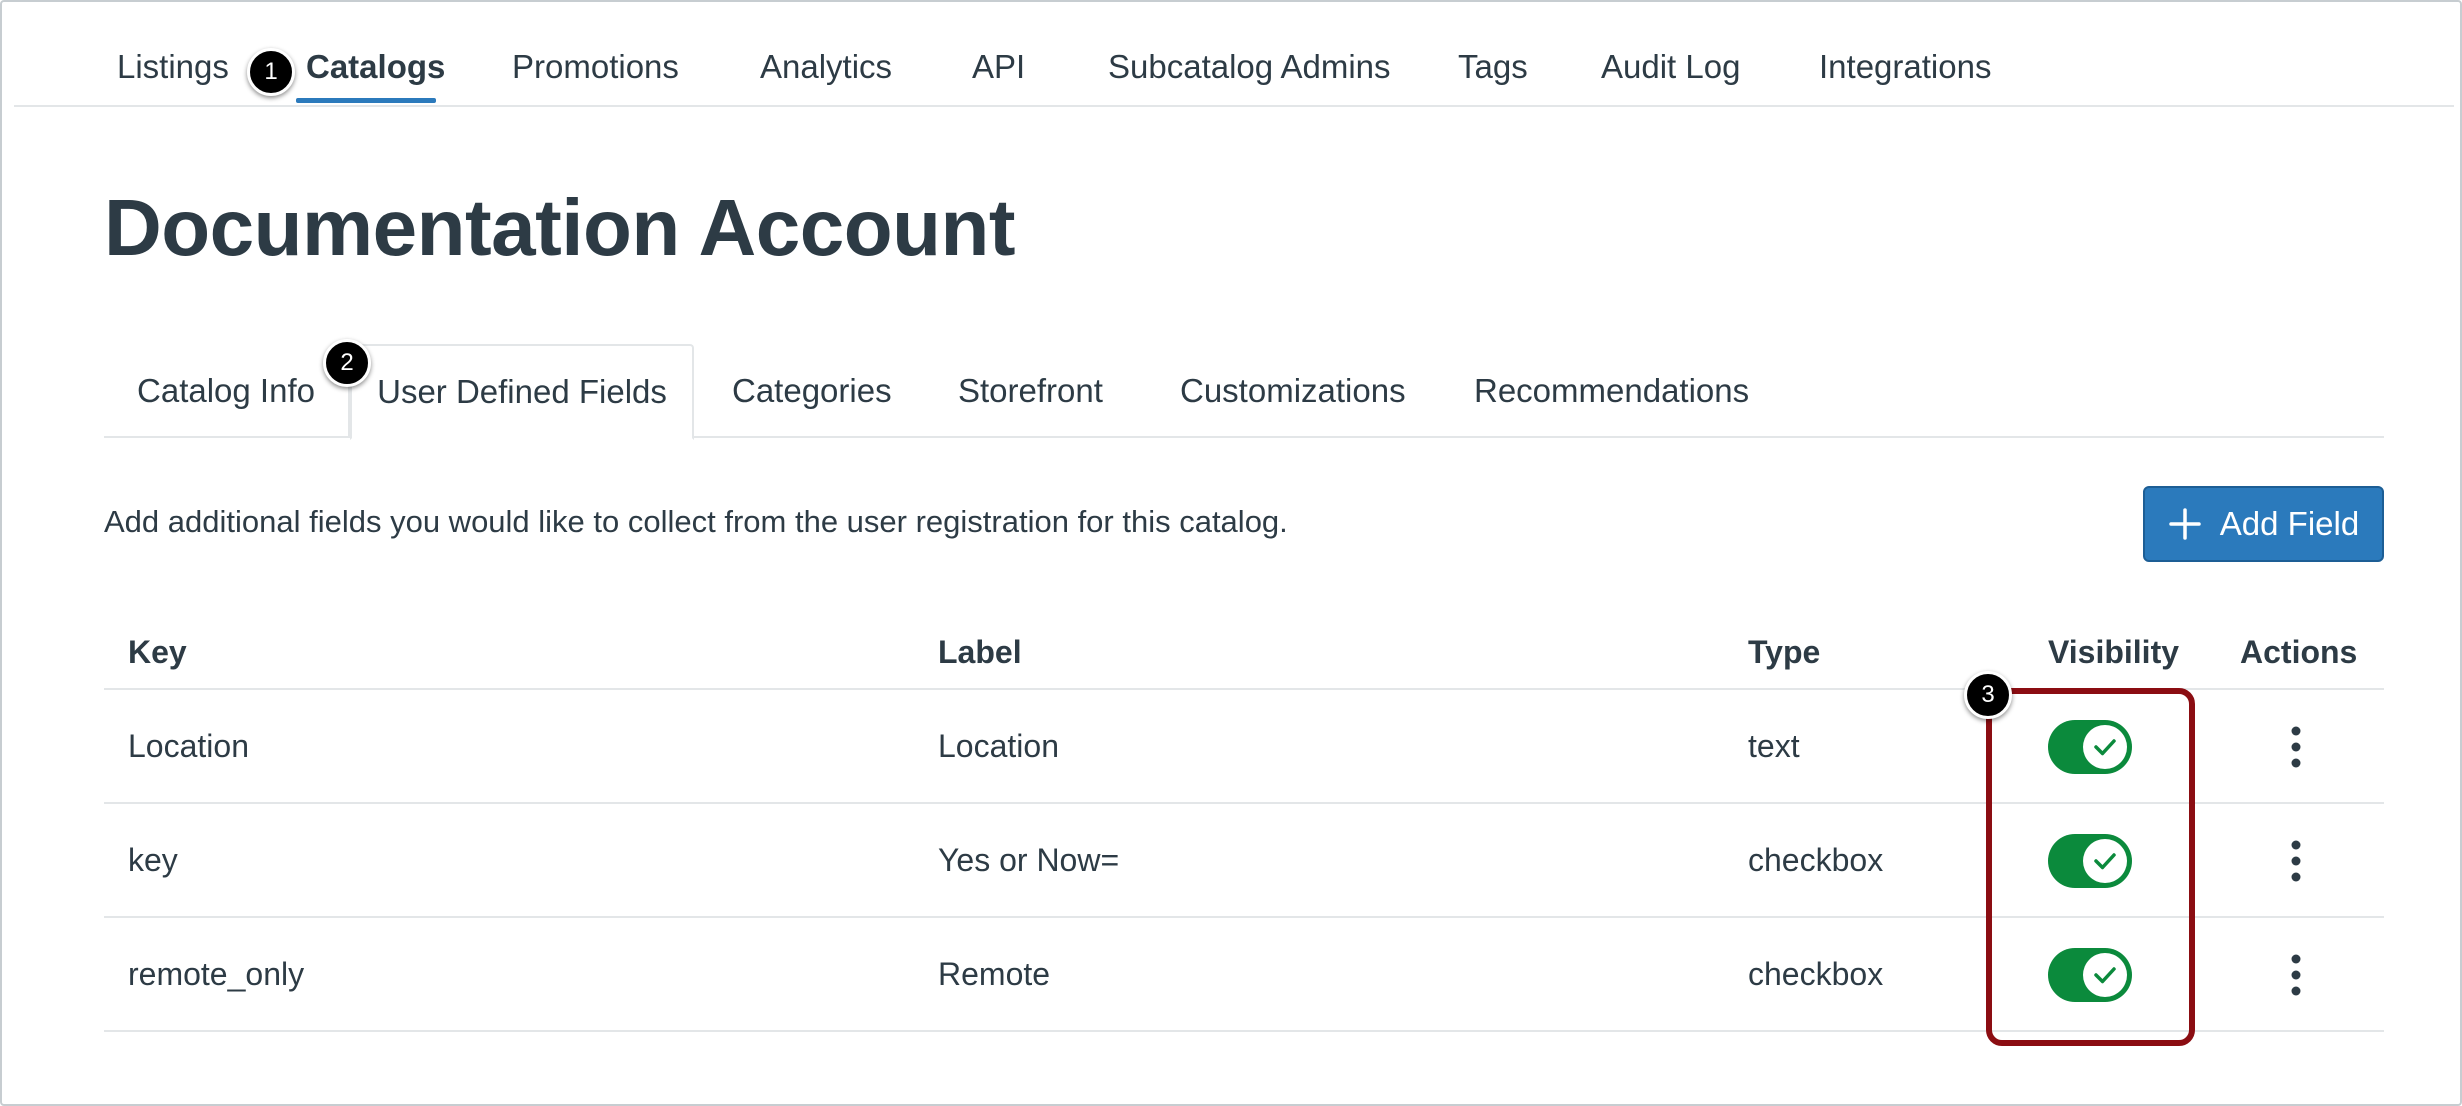 This screenshot has width=2462, height=1106. I want to click on cell-label: Yes or Now=, so click(1029, 860).